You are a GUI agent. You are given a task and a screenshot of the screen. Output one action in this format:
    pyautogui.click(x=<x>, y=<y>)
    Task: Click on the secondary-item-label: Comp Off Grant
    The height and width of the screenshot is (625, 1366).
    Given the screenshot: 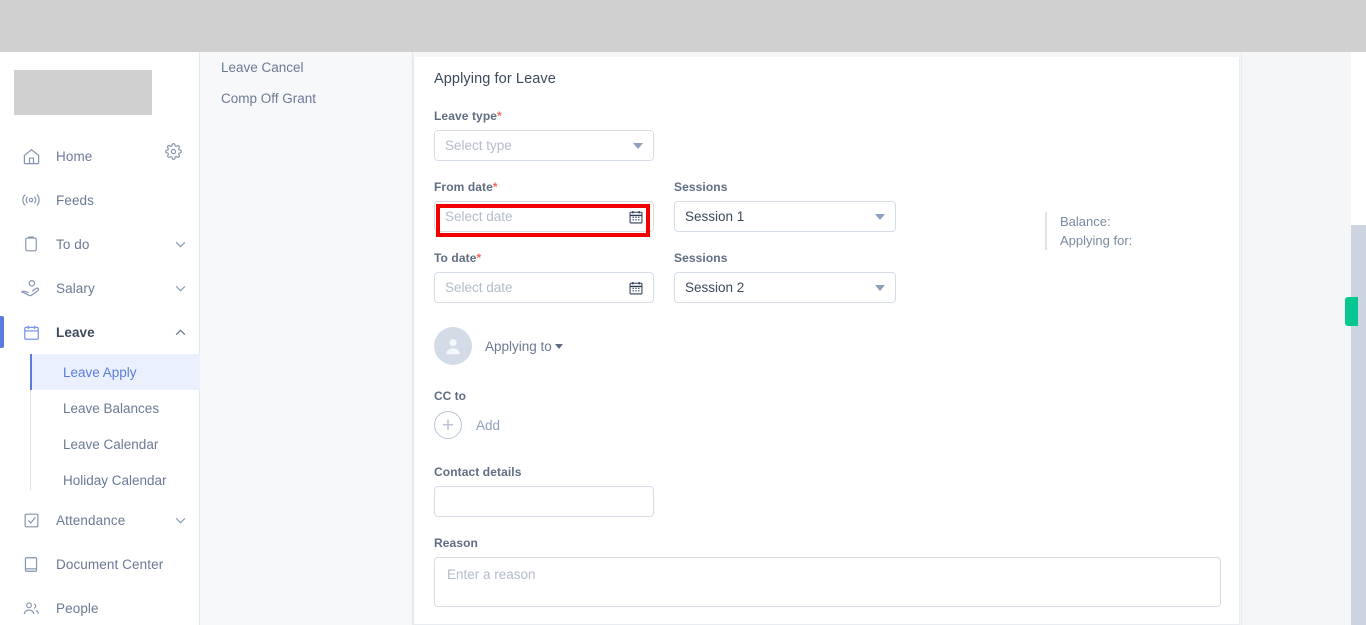 What is the action you would take?
    pyautogui.click(x=269, y=98)
    